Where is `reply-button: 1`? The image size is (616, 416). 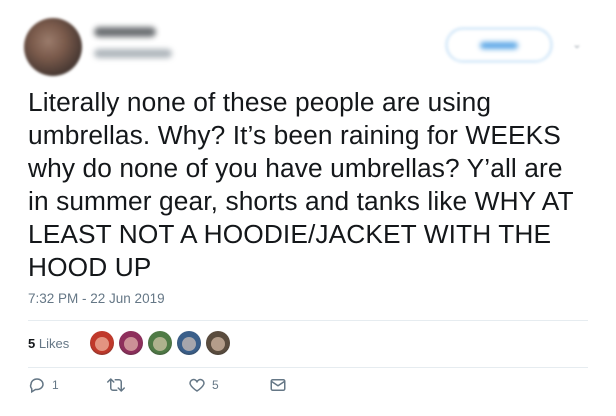 reply-button: 1 is located at coordinates (43, 385).